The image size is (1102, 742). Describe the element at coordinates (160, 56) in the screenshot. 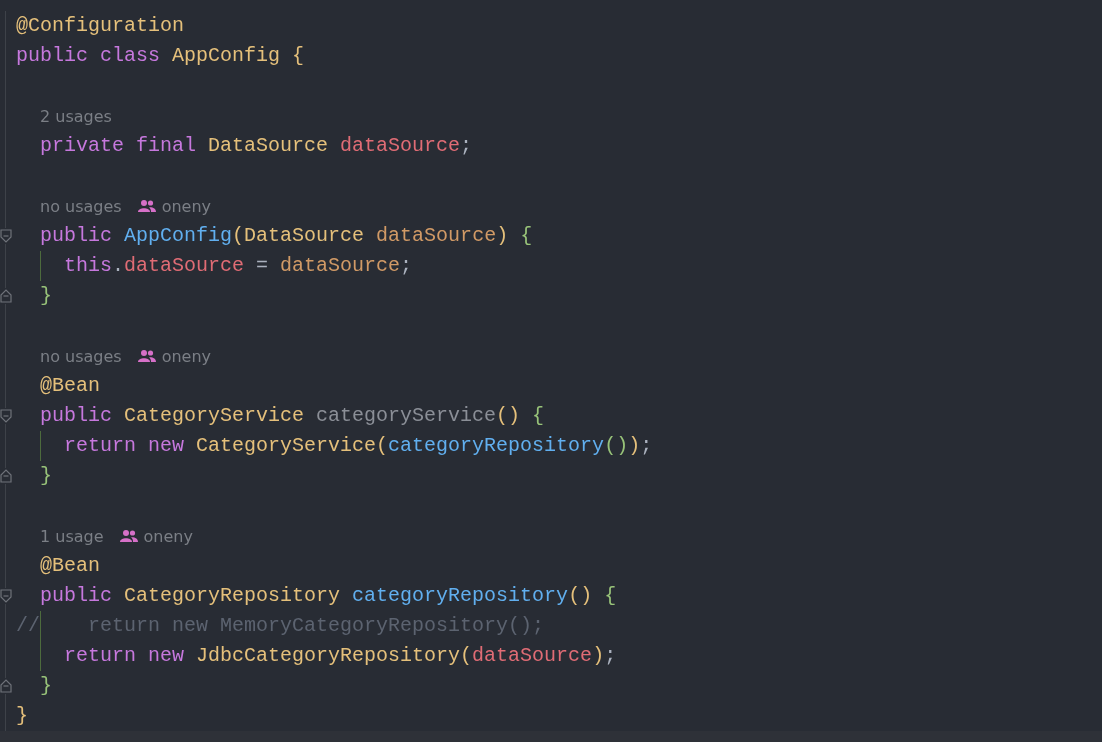

I see `code-line: public class AppConfig {` at that location.